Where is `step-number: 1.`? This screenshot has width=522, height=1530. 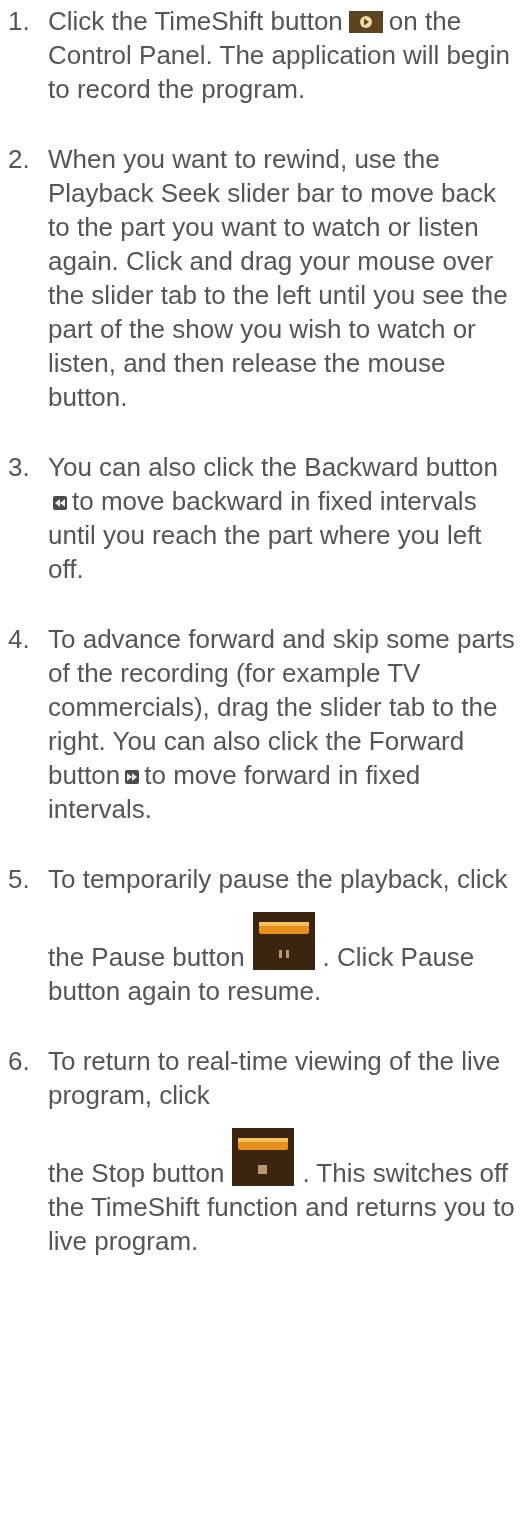 step-number: 1. is located at coordinates (19, 21).